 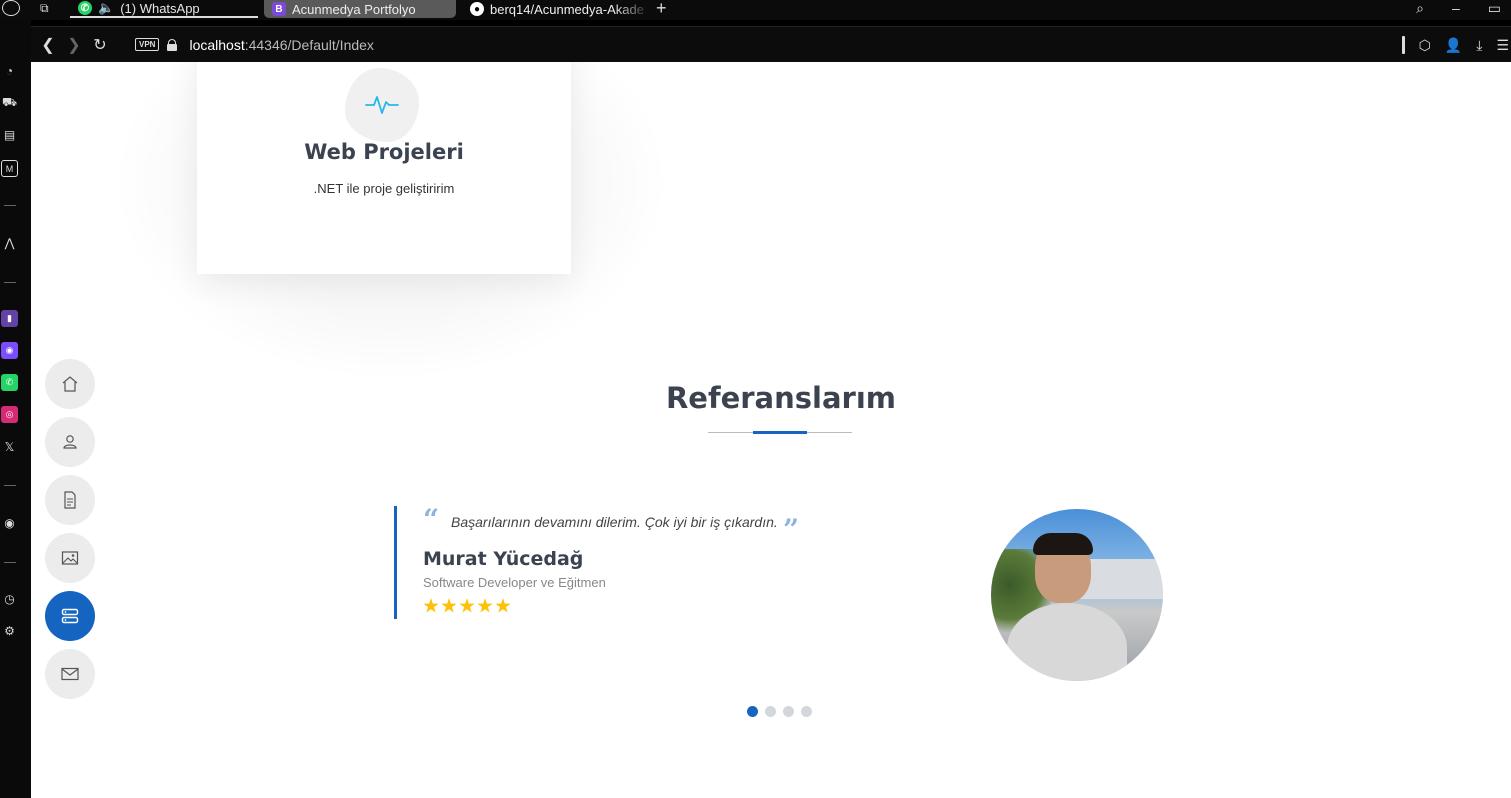 I want to click on tab-label: berq14/Acunmedya-Akade, so click(x=567, y=9).